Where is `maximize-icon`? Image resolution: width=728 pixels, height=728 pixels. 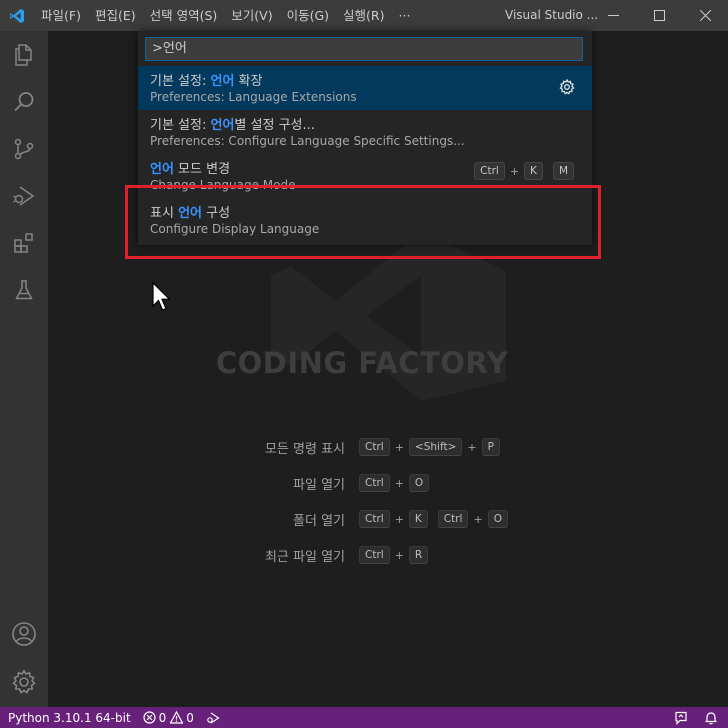
maximize-icon is located at coordinates (659, 15).